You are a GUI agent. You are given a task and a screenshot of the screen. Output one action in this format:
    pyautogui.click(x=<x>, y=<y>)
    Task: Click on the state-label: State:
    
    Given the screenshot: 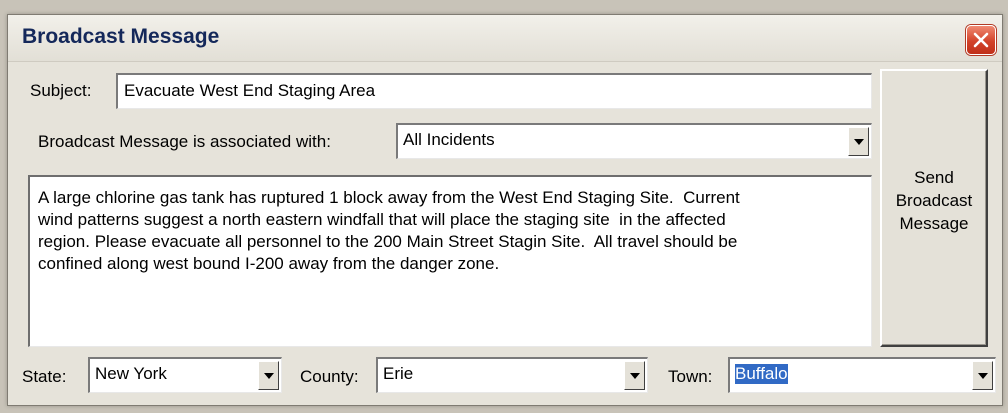 What is the action you would take?
    pyautogui.click(x=44, y=376)
    